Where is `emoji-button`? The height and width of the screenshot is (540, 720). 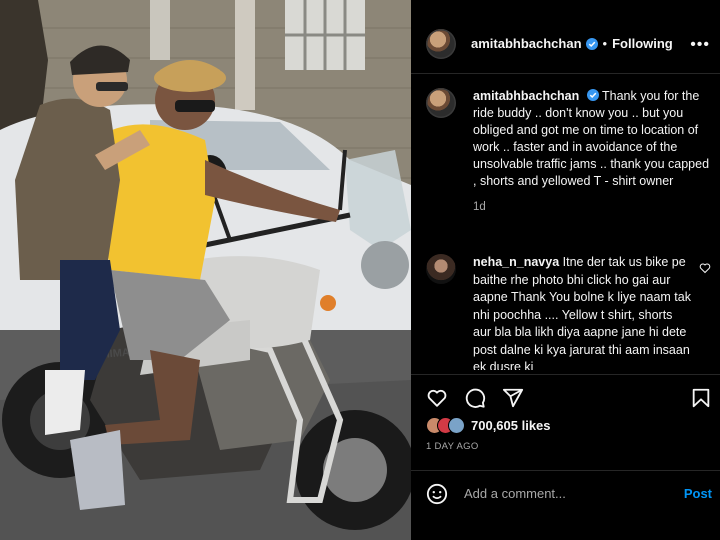 emoji-button is located at coordinates (437, 494).